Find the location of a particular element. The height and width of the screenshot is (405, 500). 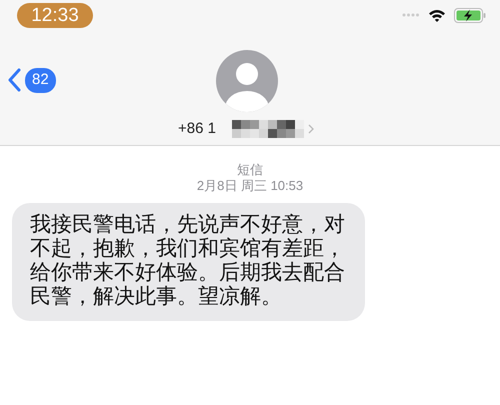

wifi-icon is located at coordinates (437, 15).